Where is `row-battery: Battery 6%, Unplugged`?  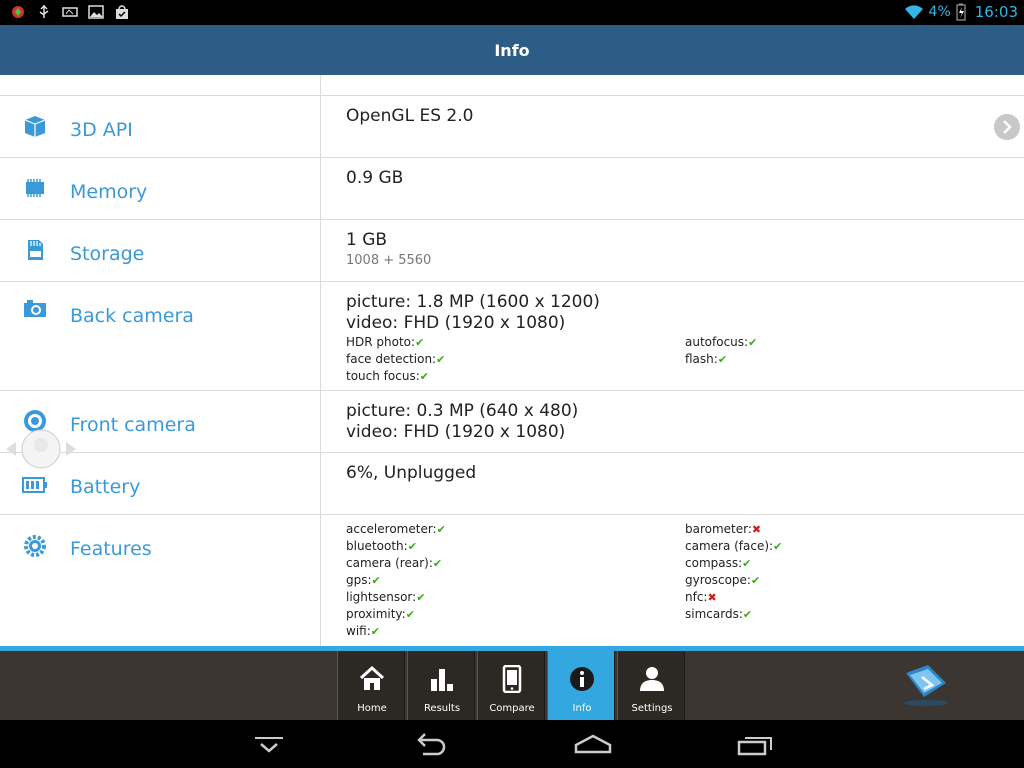
row-battery: Battery 6%, Unplugged is located at coordinates (512, 484).